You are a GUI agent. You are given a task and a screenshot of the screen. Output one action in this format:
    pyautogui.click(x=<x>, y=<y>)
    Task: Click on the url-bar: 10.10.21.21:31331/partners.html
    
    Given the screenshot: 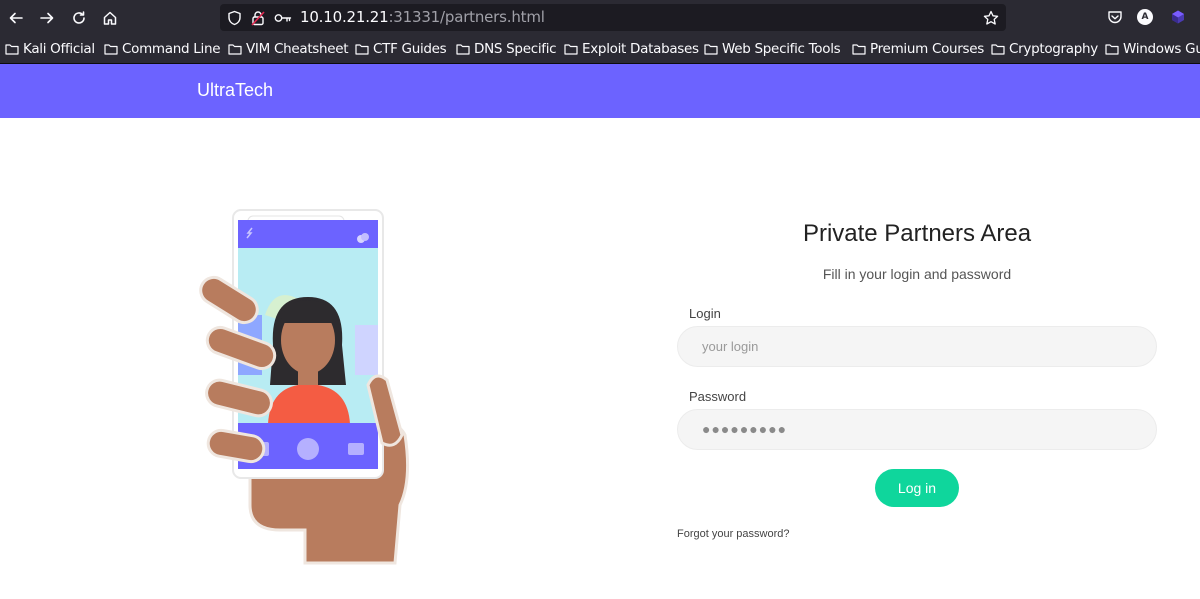 What is the action you would take?
    pyautogui.click(x=613, y=17)
    